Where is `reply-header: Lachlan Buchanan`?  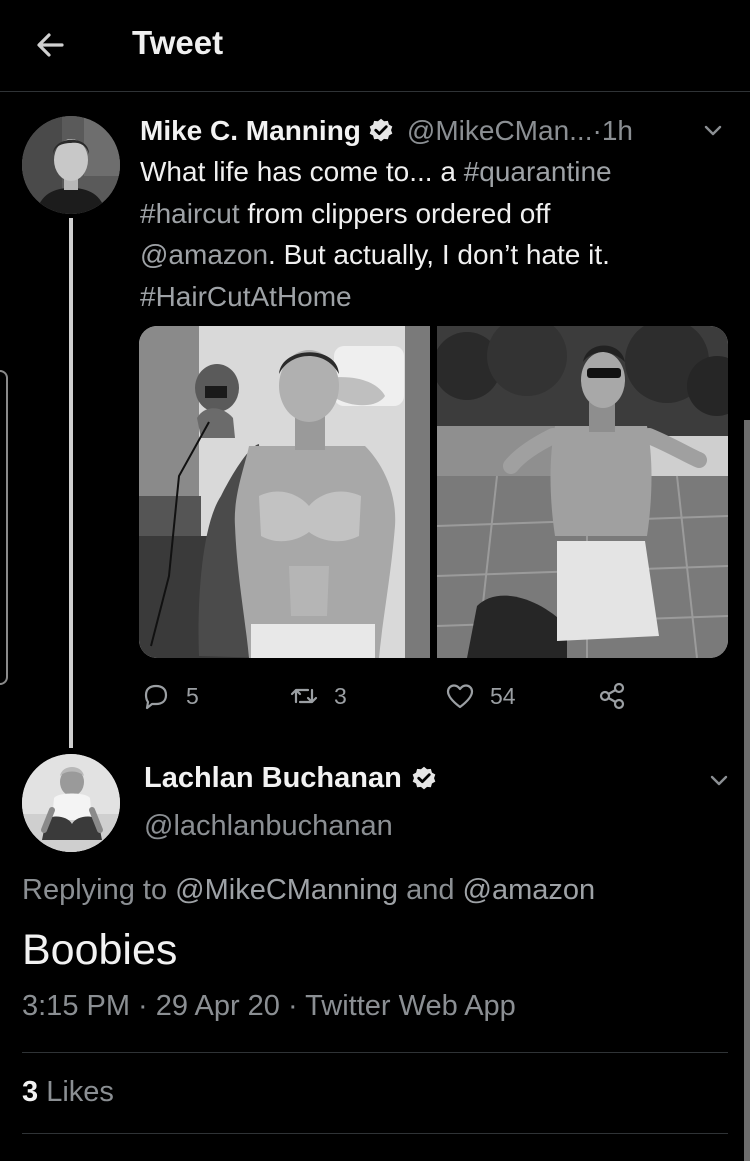
reply-header: Lachlan Buchanan is located at coordinates (297, 778).